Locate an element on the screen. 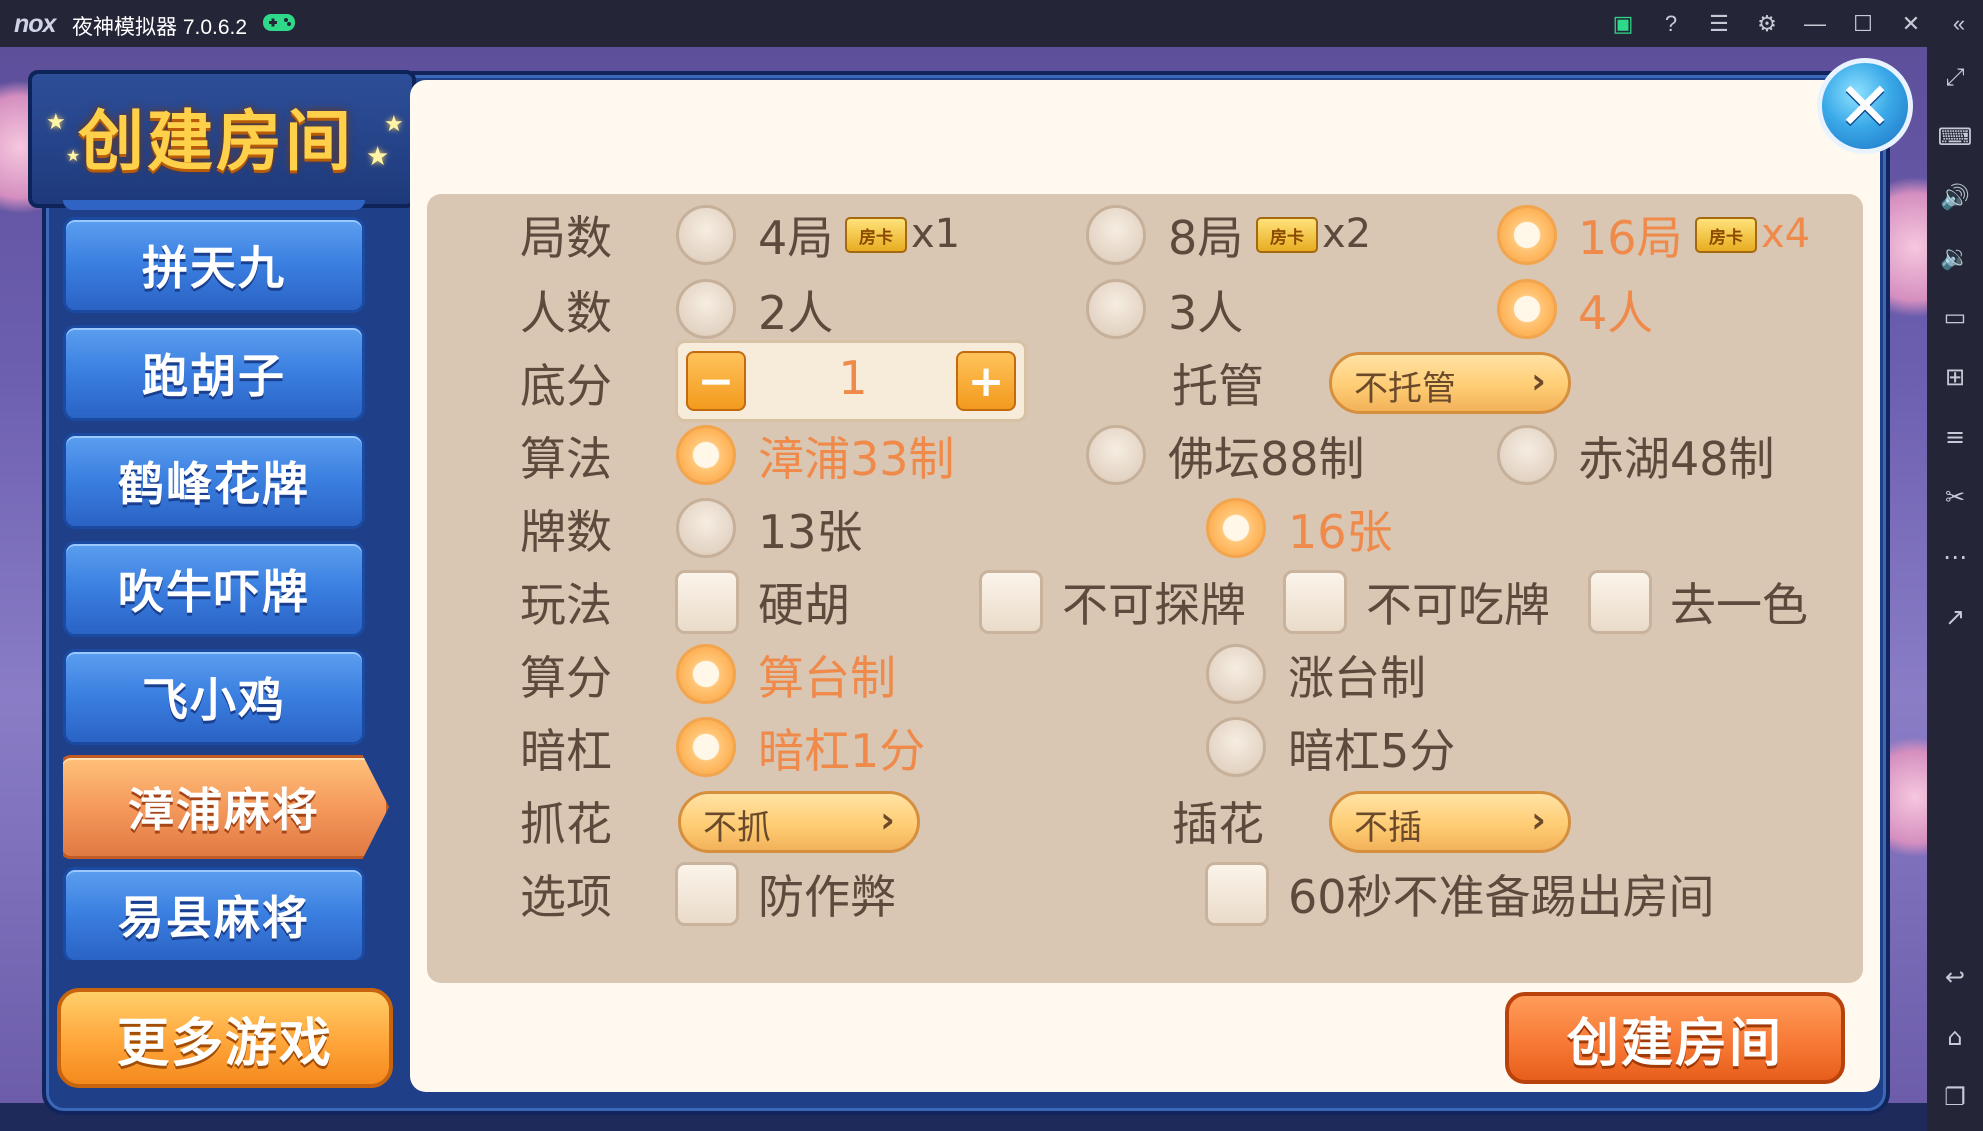 The image size is (1983, 1131). game-item: 吹牛吓牌 is located at coordinates (214, 589).